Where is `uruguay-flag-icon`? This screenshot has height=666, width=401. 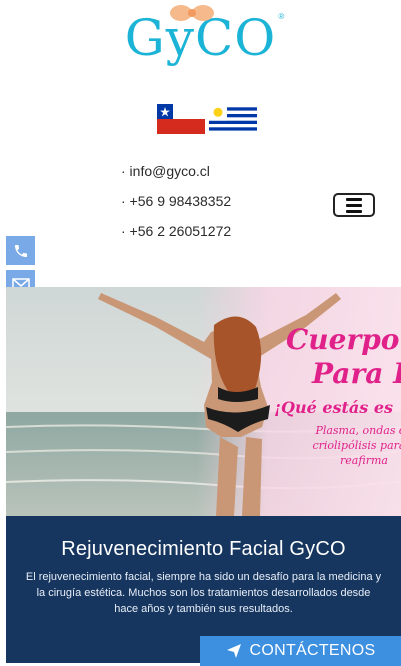
uruguay-flag-icon is located at coordinates (233, 119).